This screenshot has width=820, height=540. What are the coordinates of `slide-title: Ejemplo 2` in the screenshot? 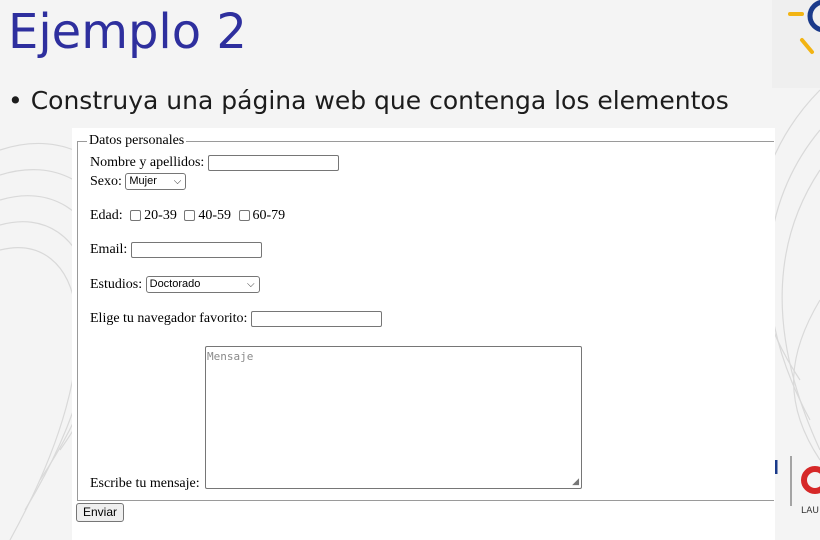 It's located at (127, 32).